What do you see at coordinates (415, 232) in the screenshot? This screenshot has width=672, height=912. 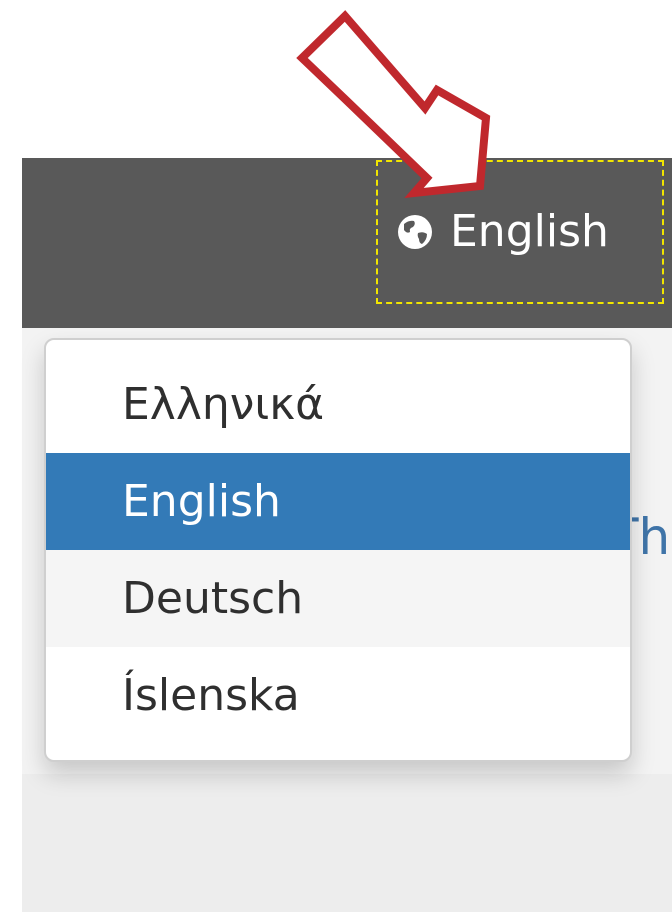 I see `globe-icon` at bounding box center [415, 232].